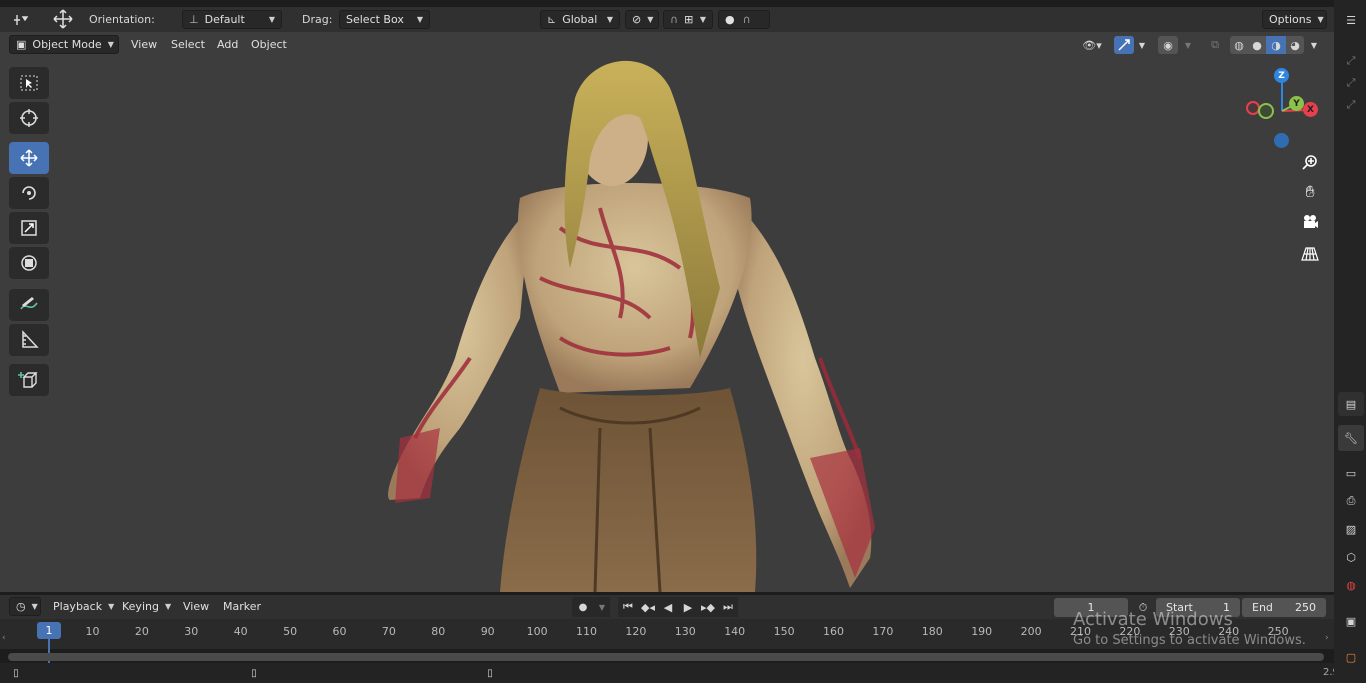 This screenshot has height=683, width=1366. I want to click on menu-view: View, so click(144, 44).